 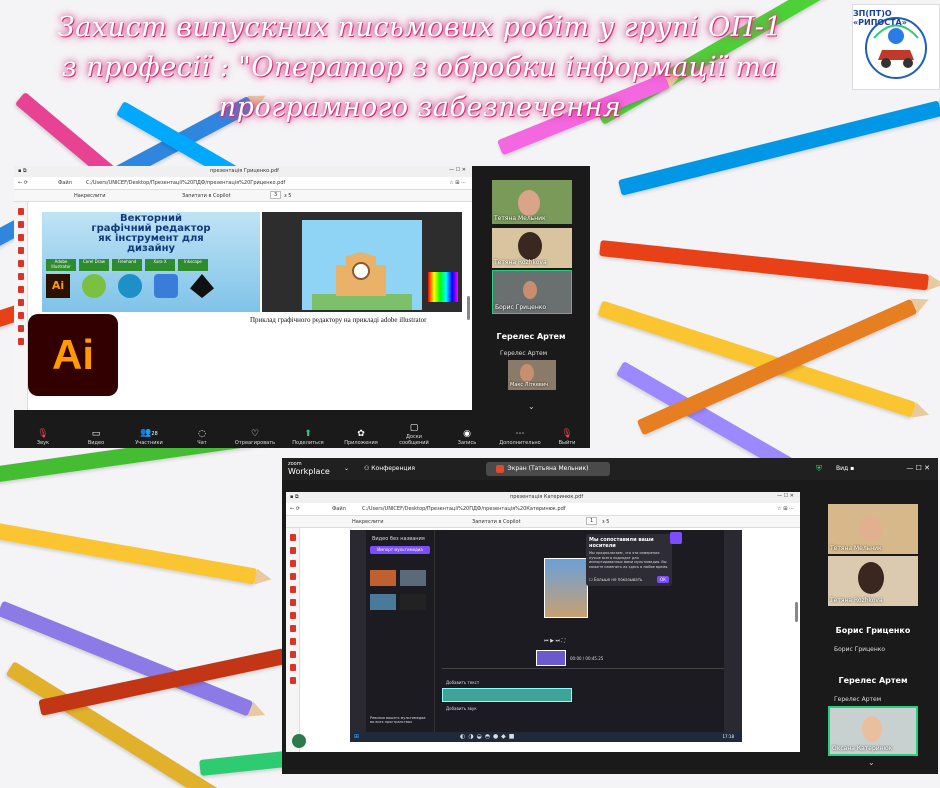 I want to click on mute-button: 🎙 Звук, so click(x=43, y=437).